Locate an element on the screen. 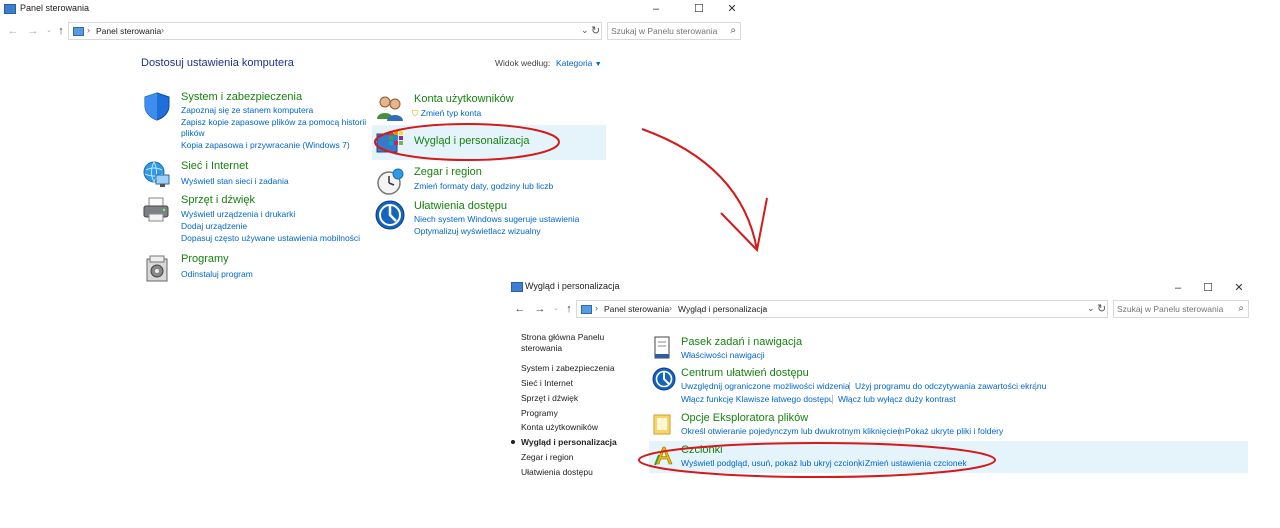 The image size is (1280, 528). shield-icon is located at coordinates (157, 106).